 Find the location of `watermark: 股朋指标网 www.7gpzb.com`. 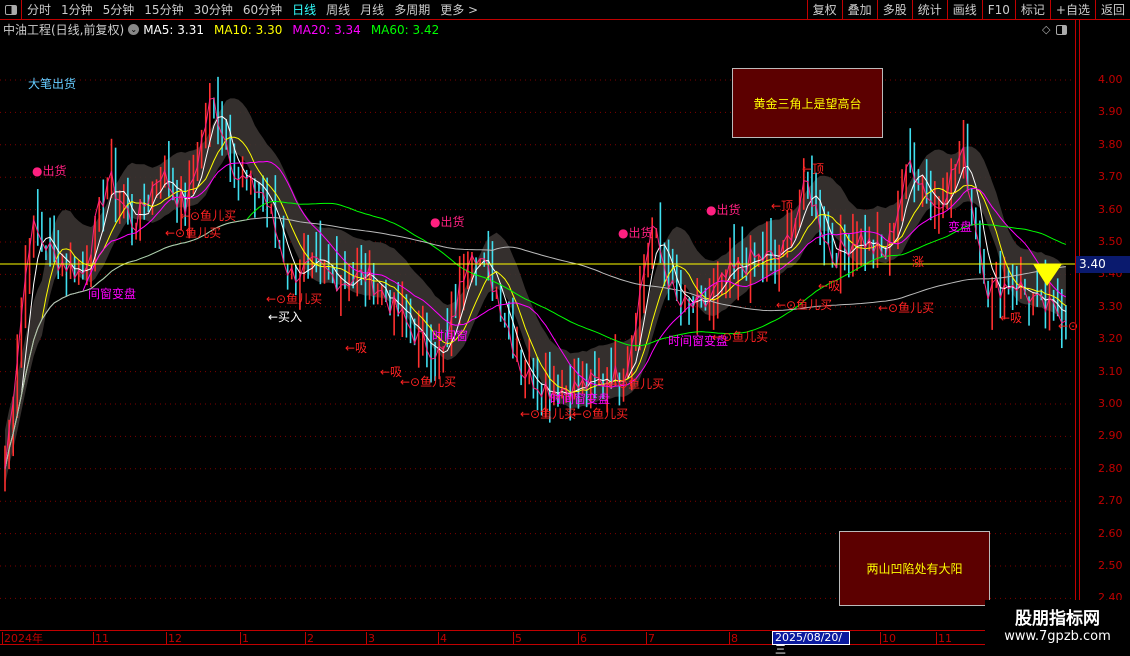

watermark: 股朋指标网 www.7gpzb.com is located at coordinates (1057, 625).